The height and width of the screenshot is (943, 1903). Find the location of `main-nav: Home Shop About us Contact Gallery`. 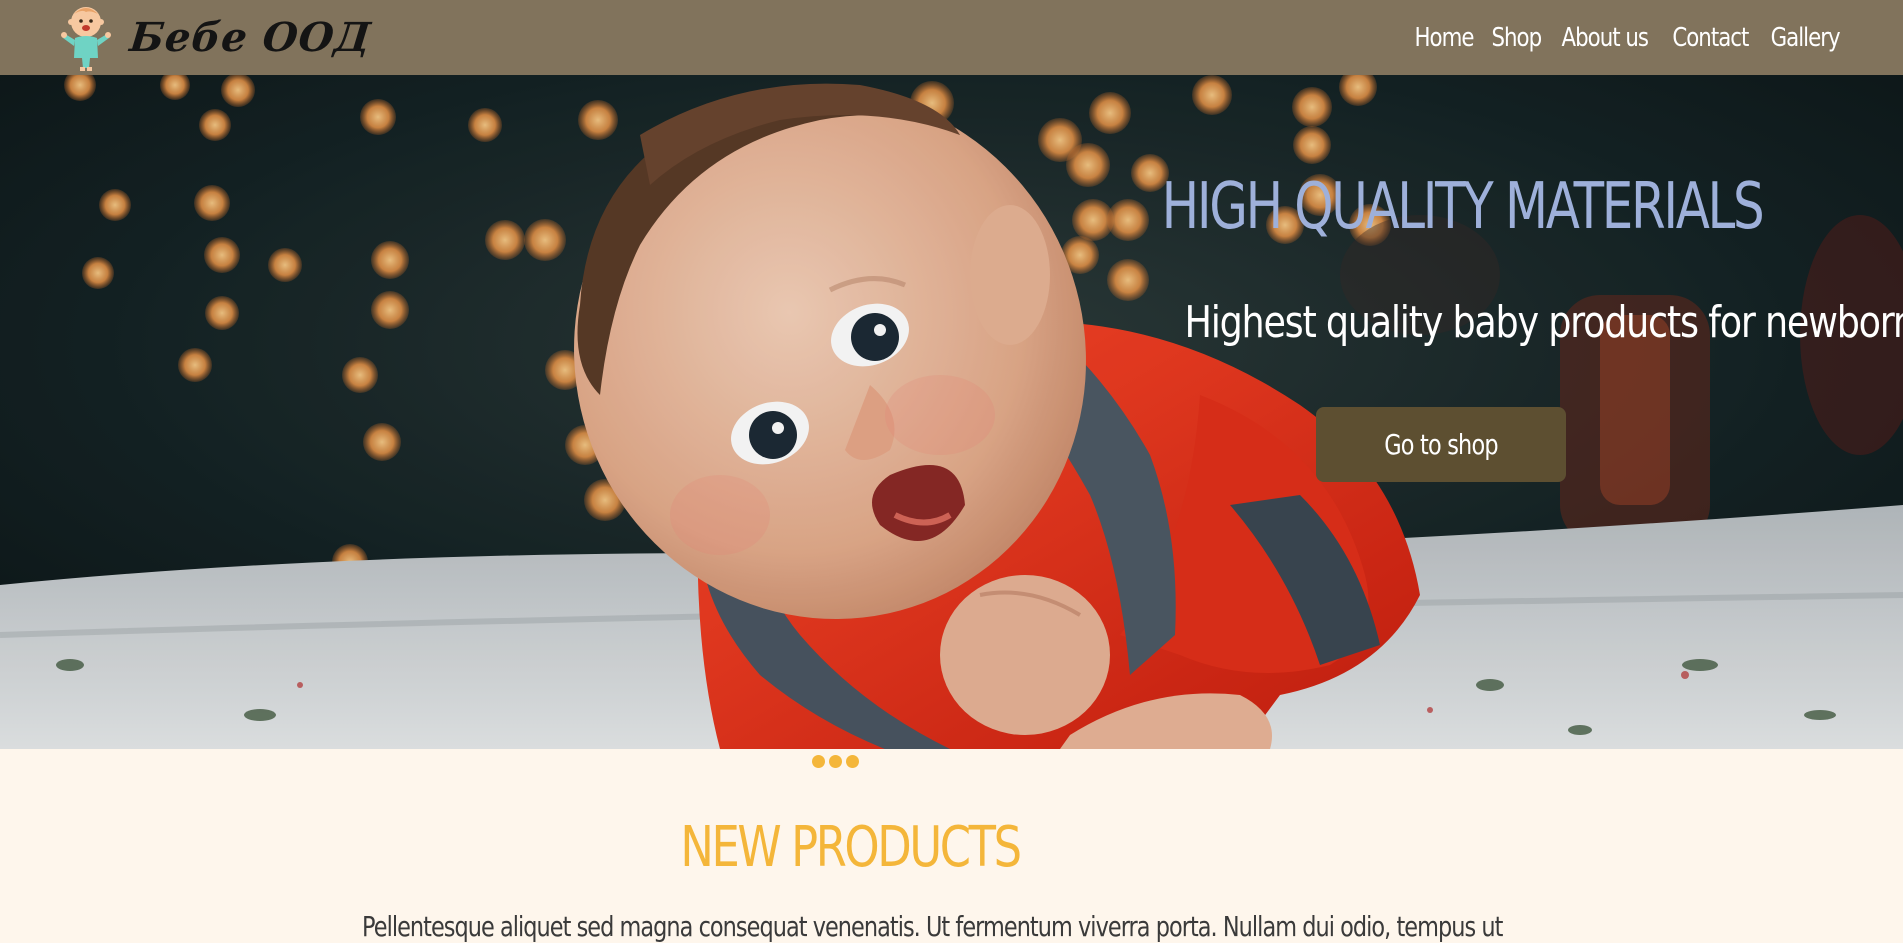

main-nav: Home Shop About us Contact Gallery is located at coordinates (1627, 38).